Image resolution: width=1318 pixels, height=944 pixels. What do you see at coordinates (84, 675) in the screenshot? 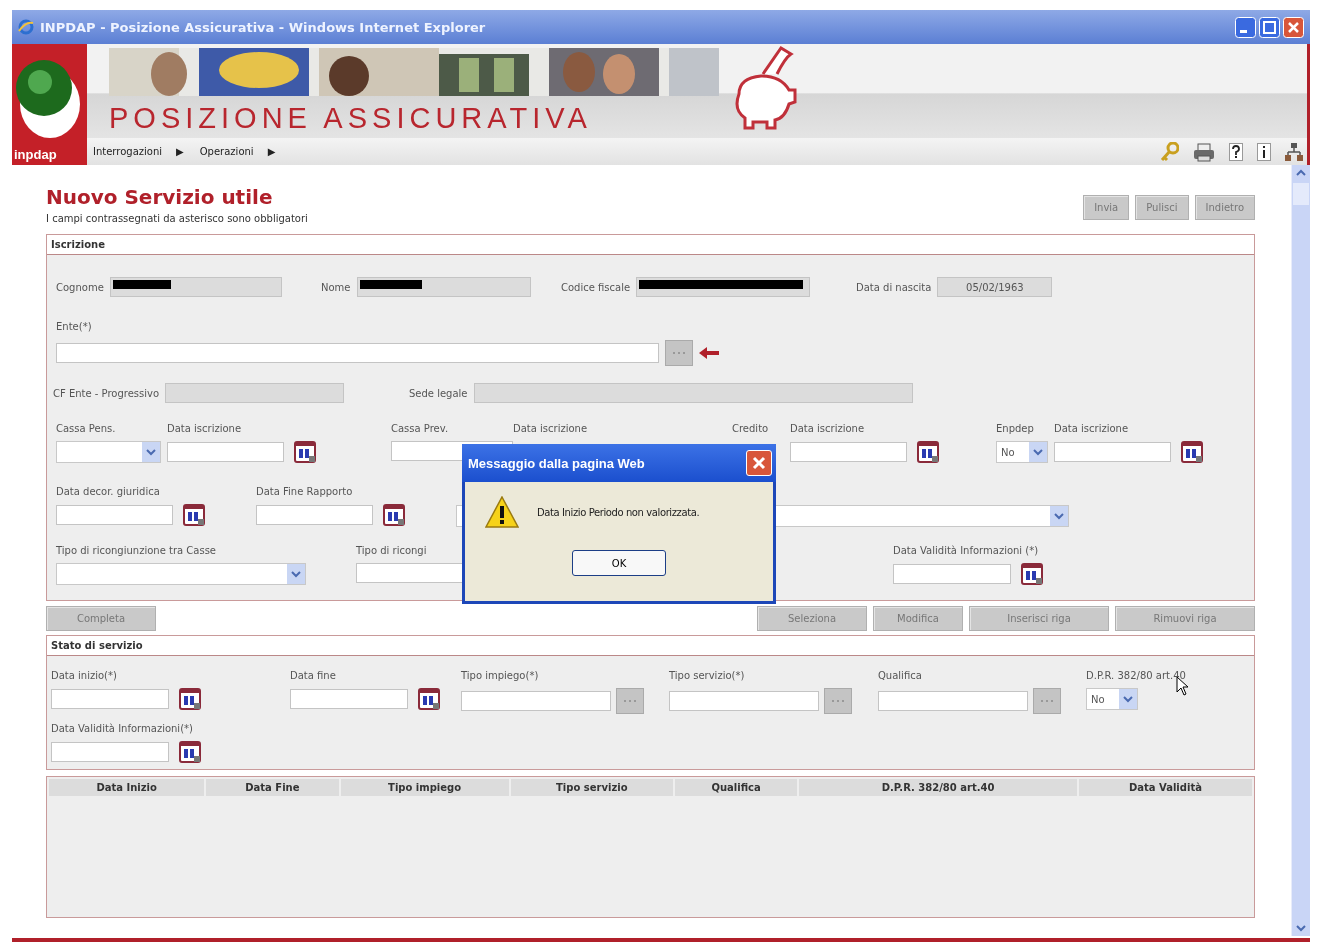
I see `field-label: Data inizio(*)` at bounding box center [84, 675].